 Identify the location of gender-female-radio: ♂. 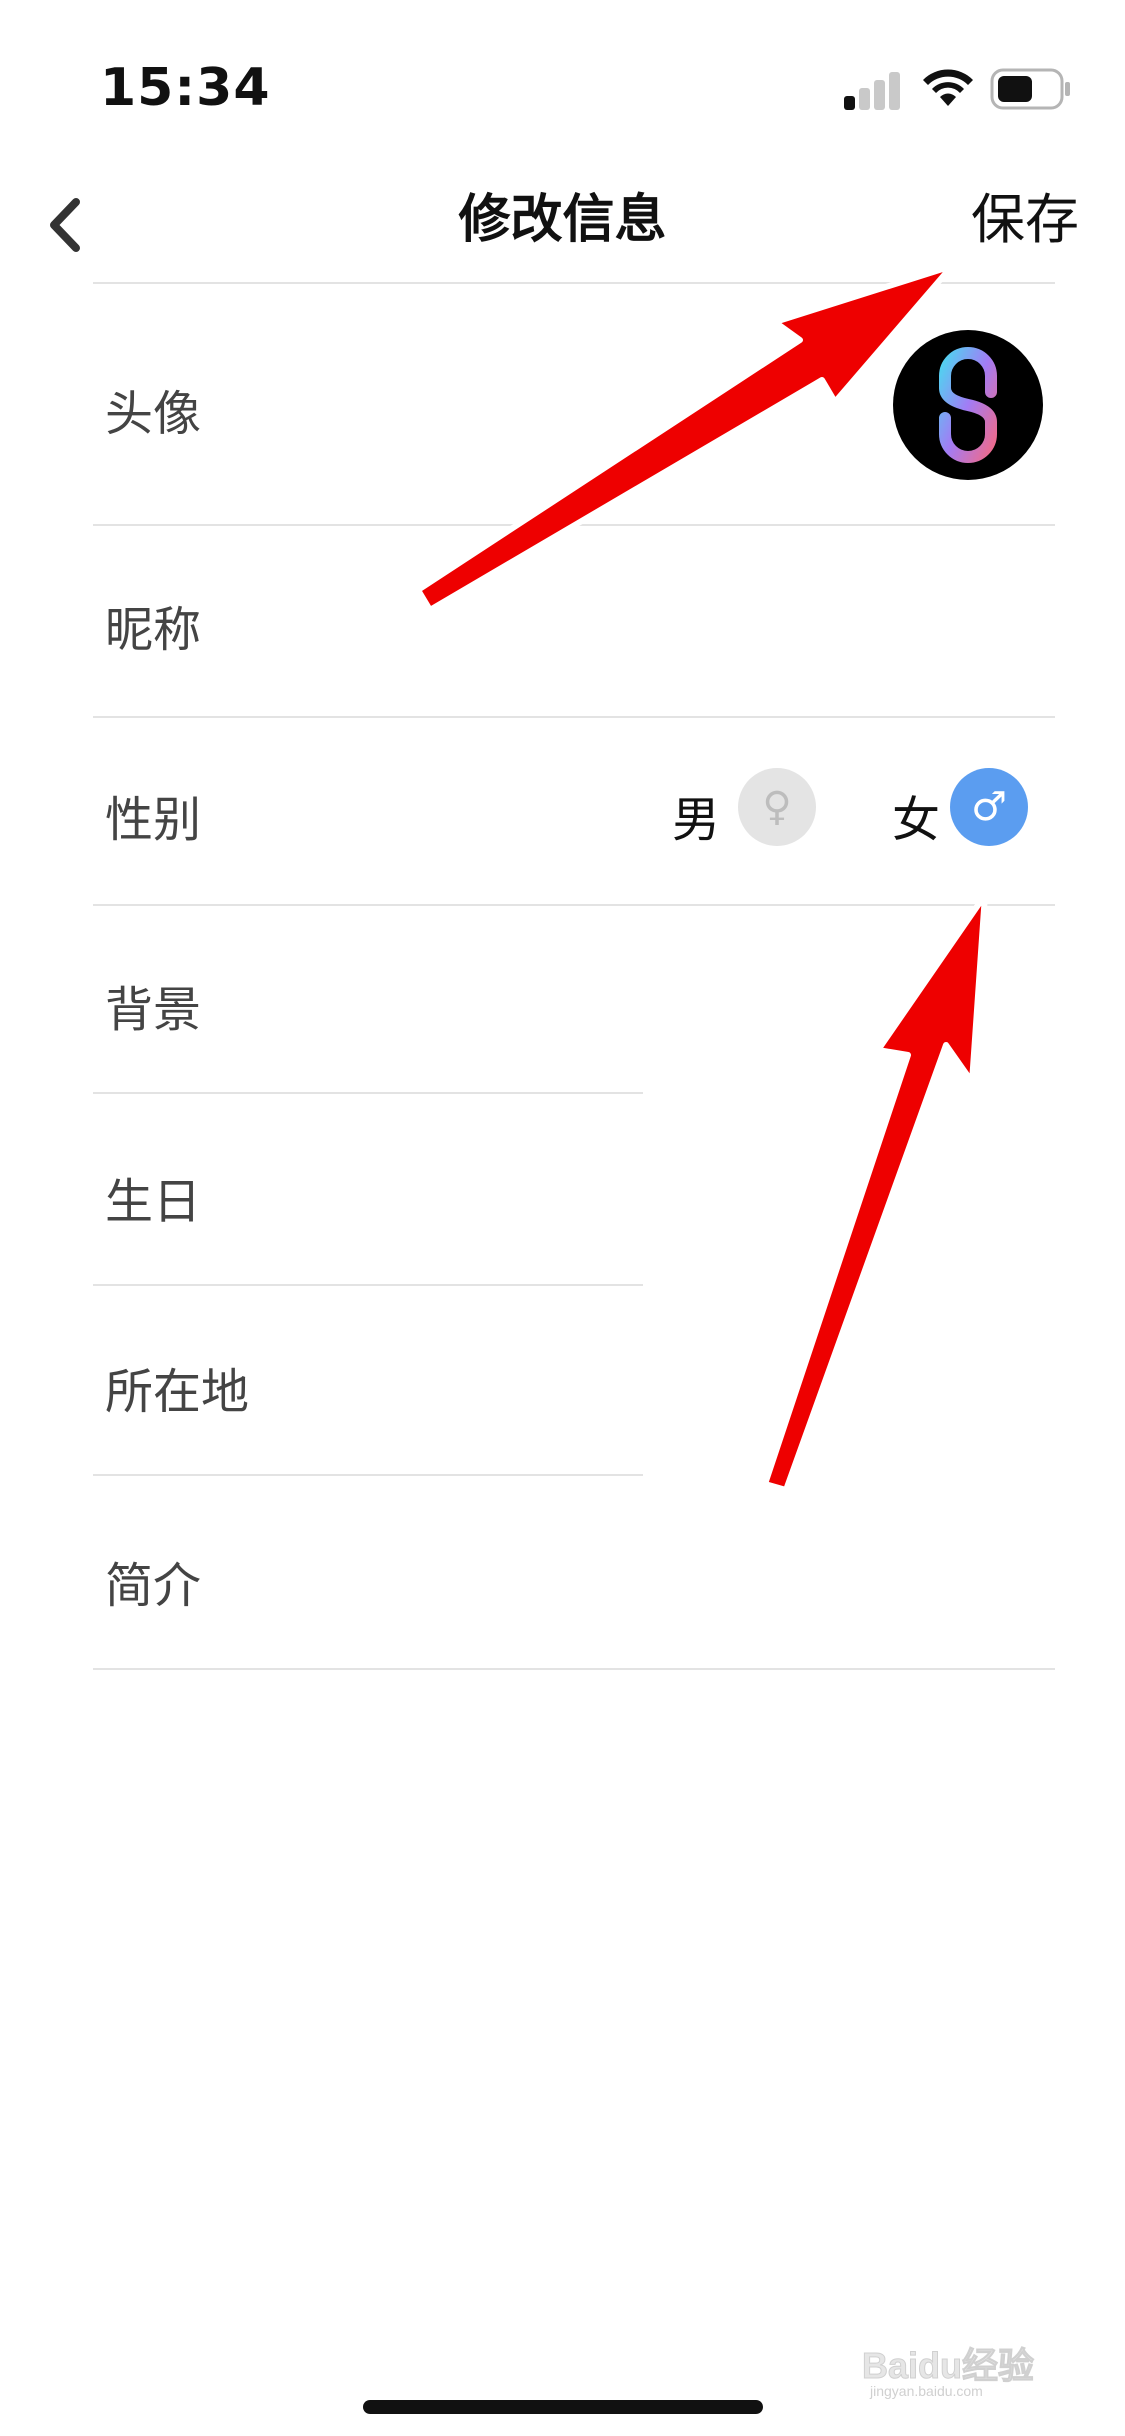
(989, 807).